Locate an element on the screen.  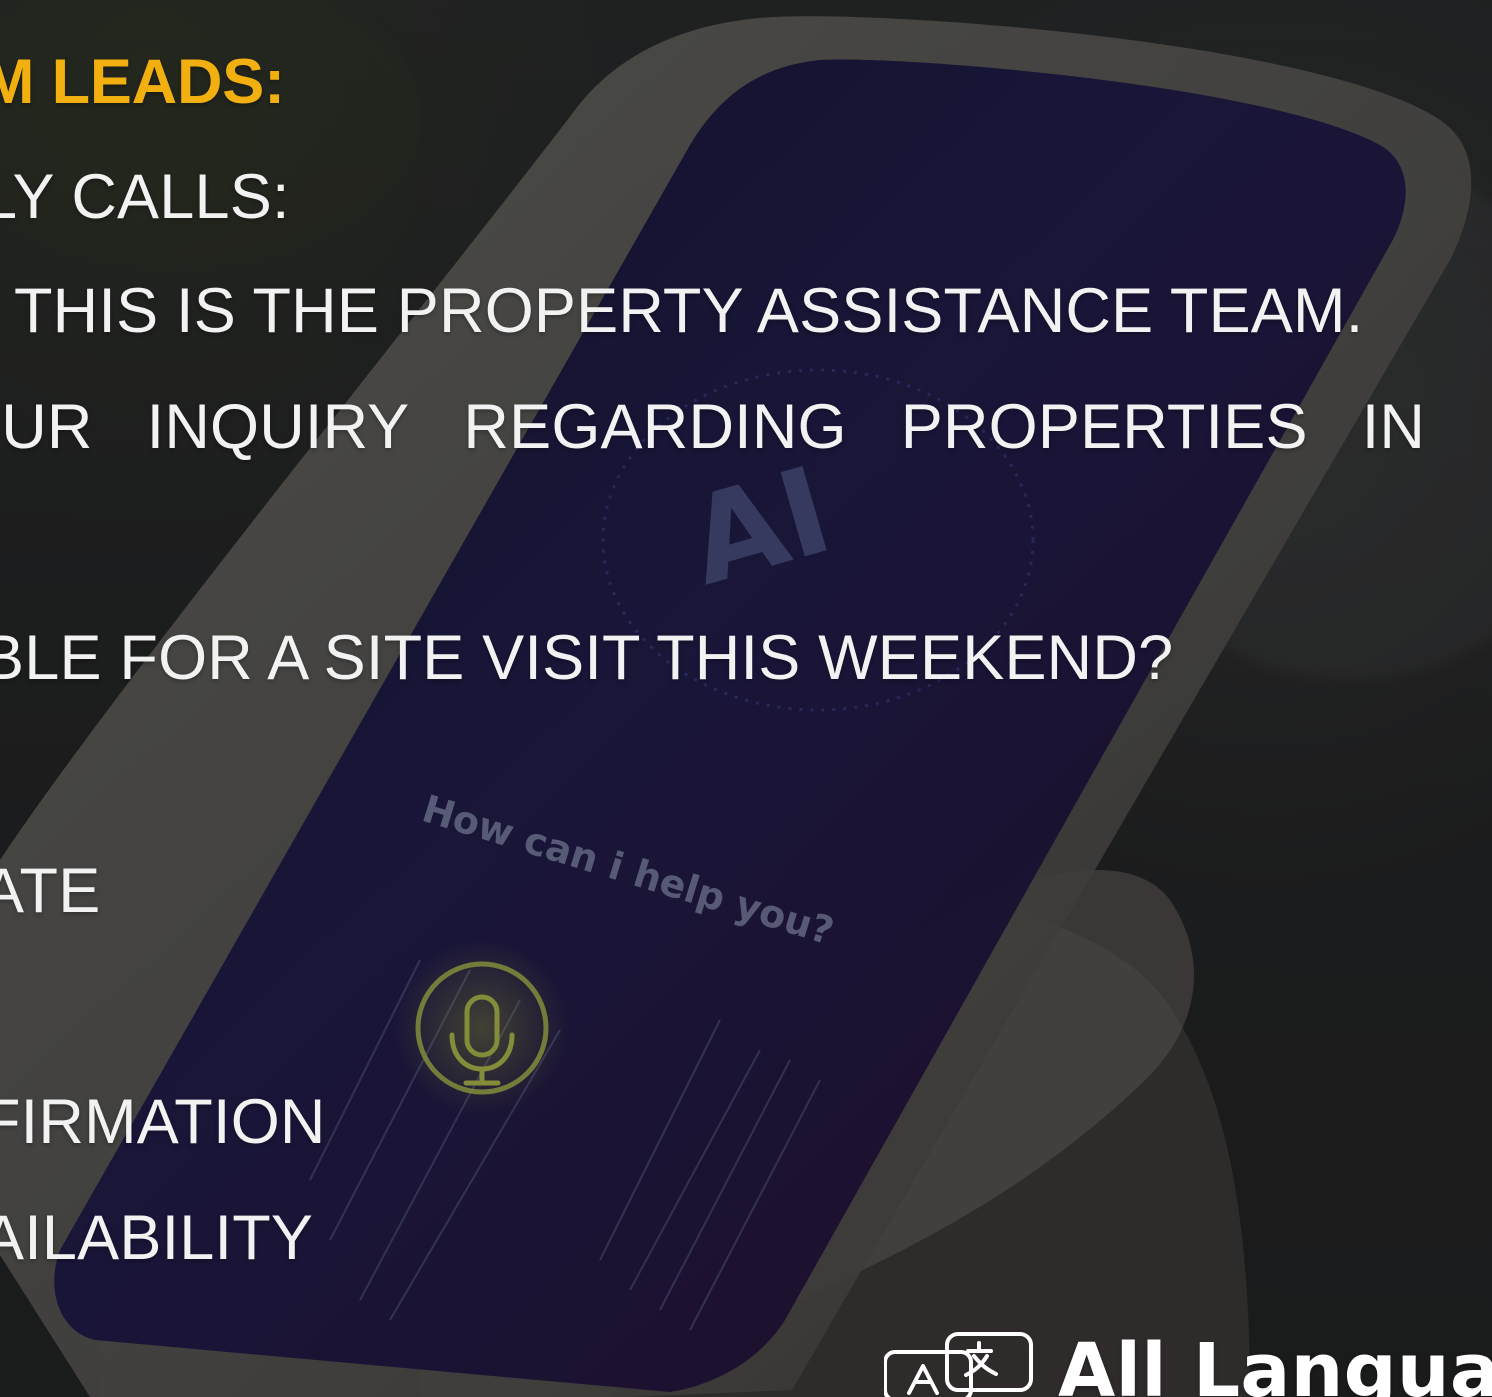
cut-off-ate-line: ATE is located at coordinates (50, 891).